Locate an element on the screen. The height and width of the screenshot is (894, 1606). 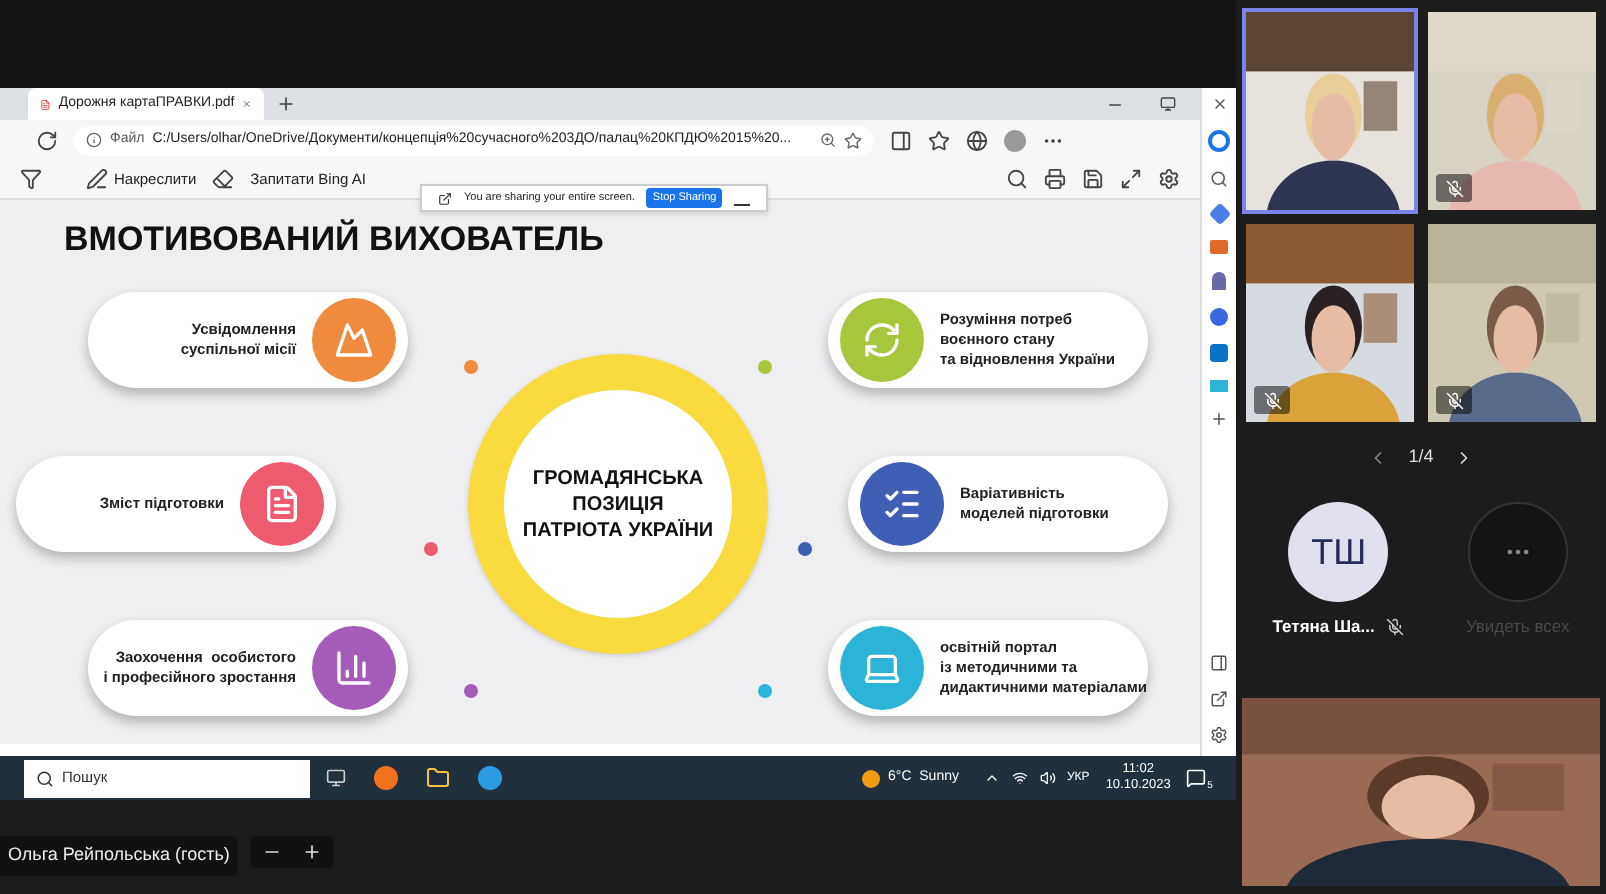
pdf-icon is located at coordinates (45, 104).